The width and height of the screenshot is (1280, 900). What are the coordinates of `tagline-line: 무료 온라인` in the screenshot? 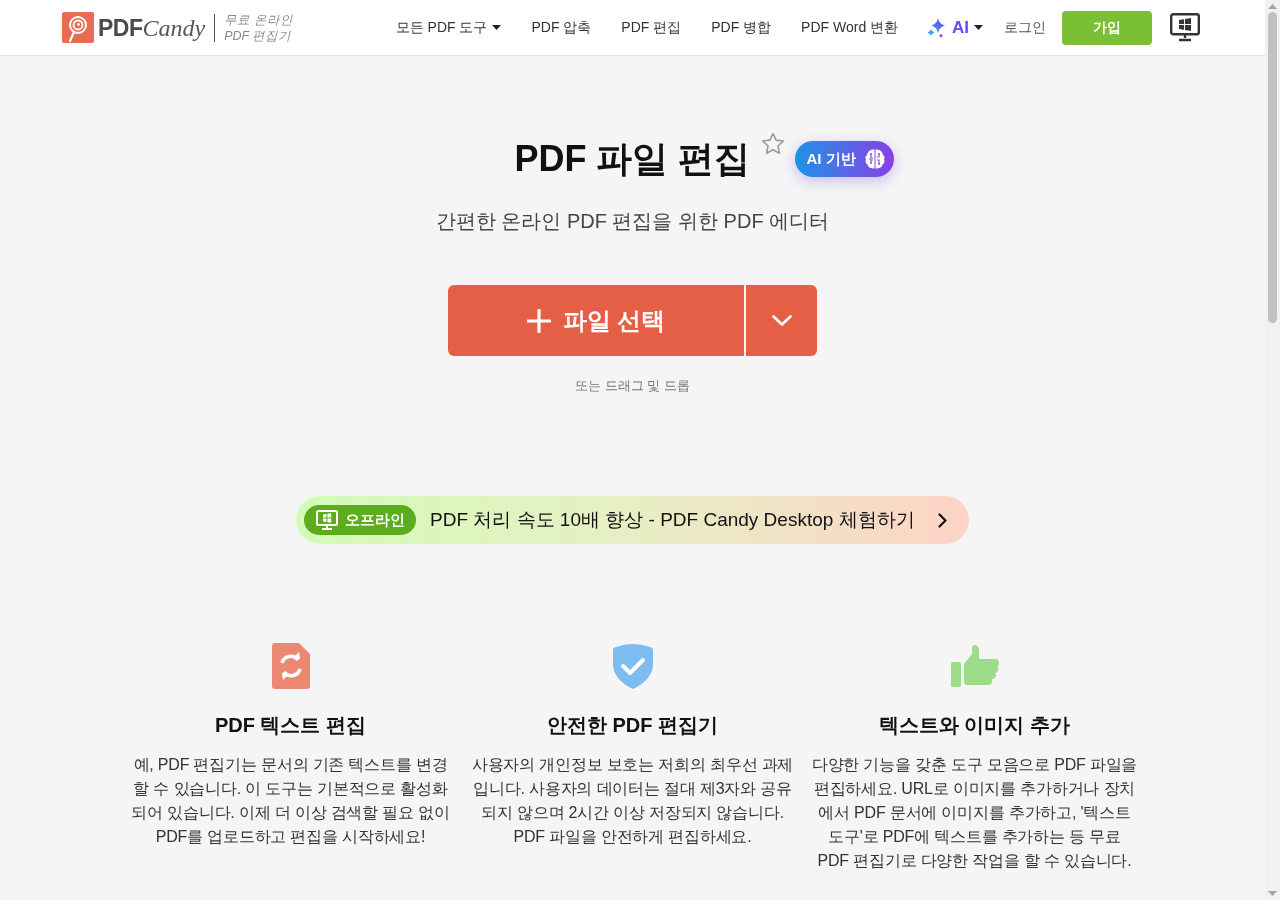 It's located at (258, 19).